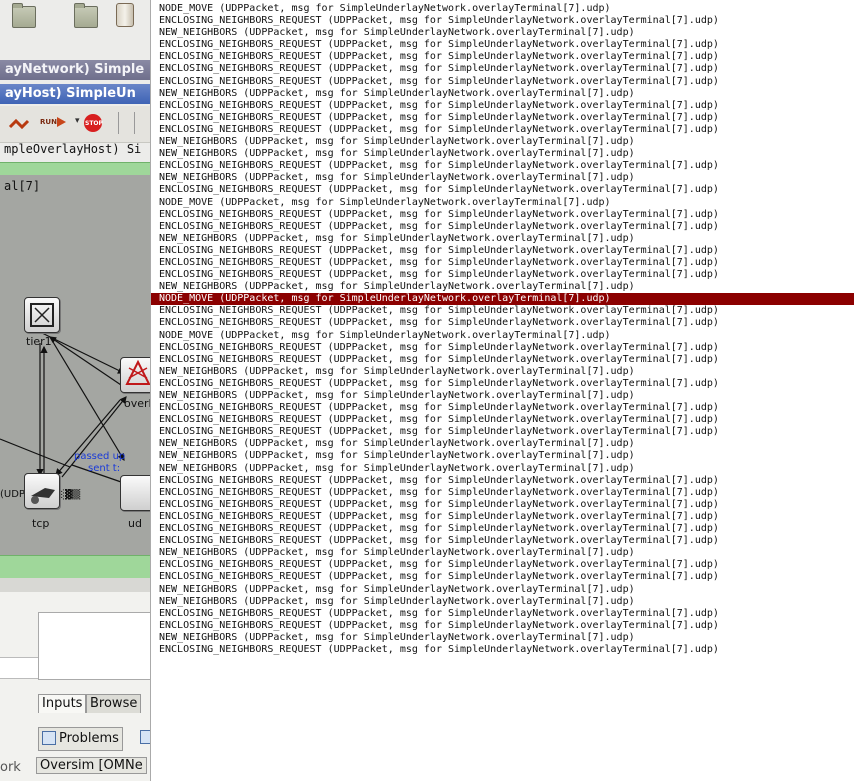 The width and height of the screenshot is (854, 781). What do you see at coordinates (135, 493) in the screenshot?
I see `udp-node` at bounding box center [135, 493].